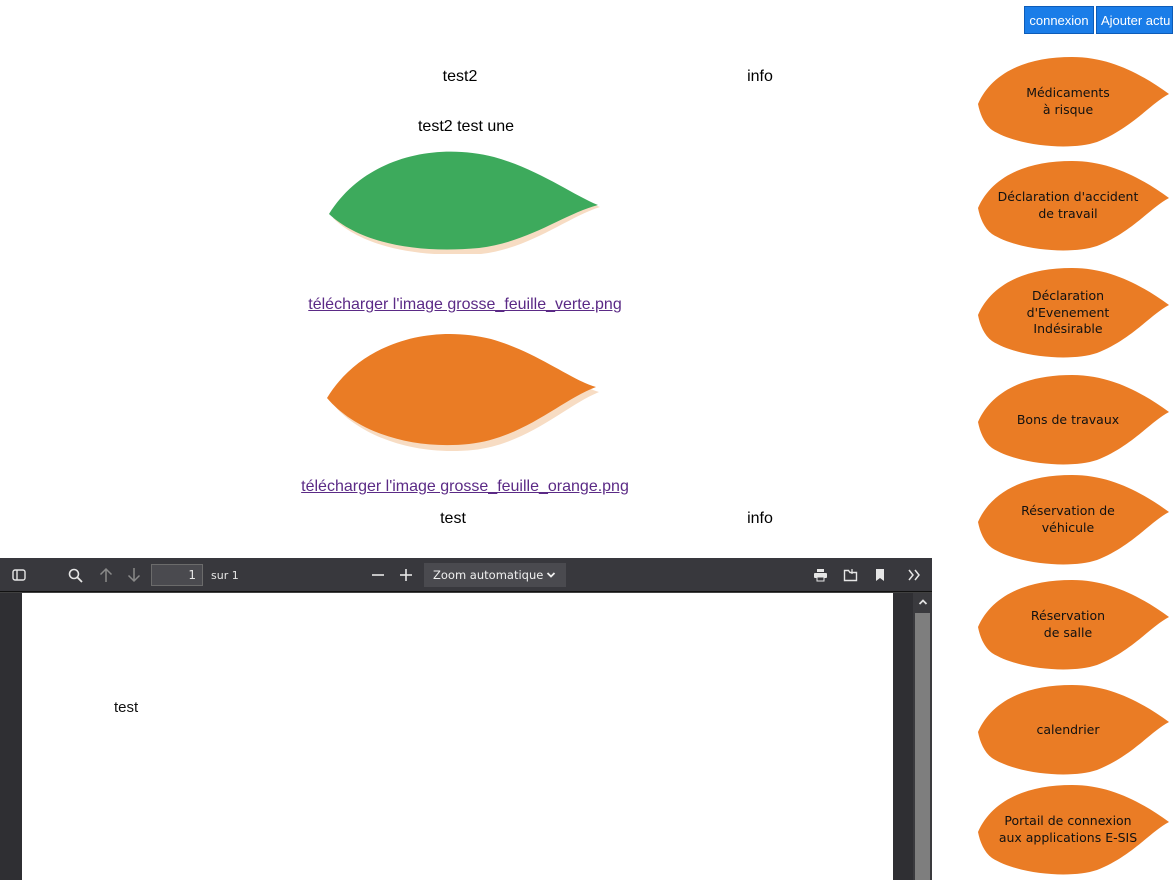 This screenshot has width=1173, height=880. Describe the element at coordinates (1059, 20) in the screenshot. I see `connexion-button: connexion` at that location.